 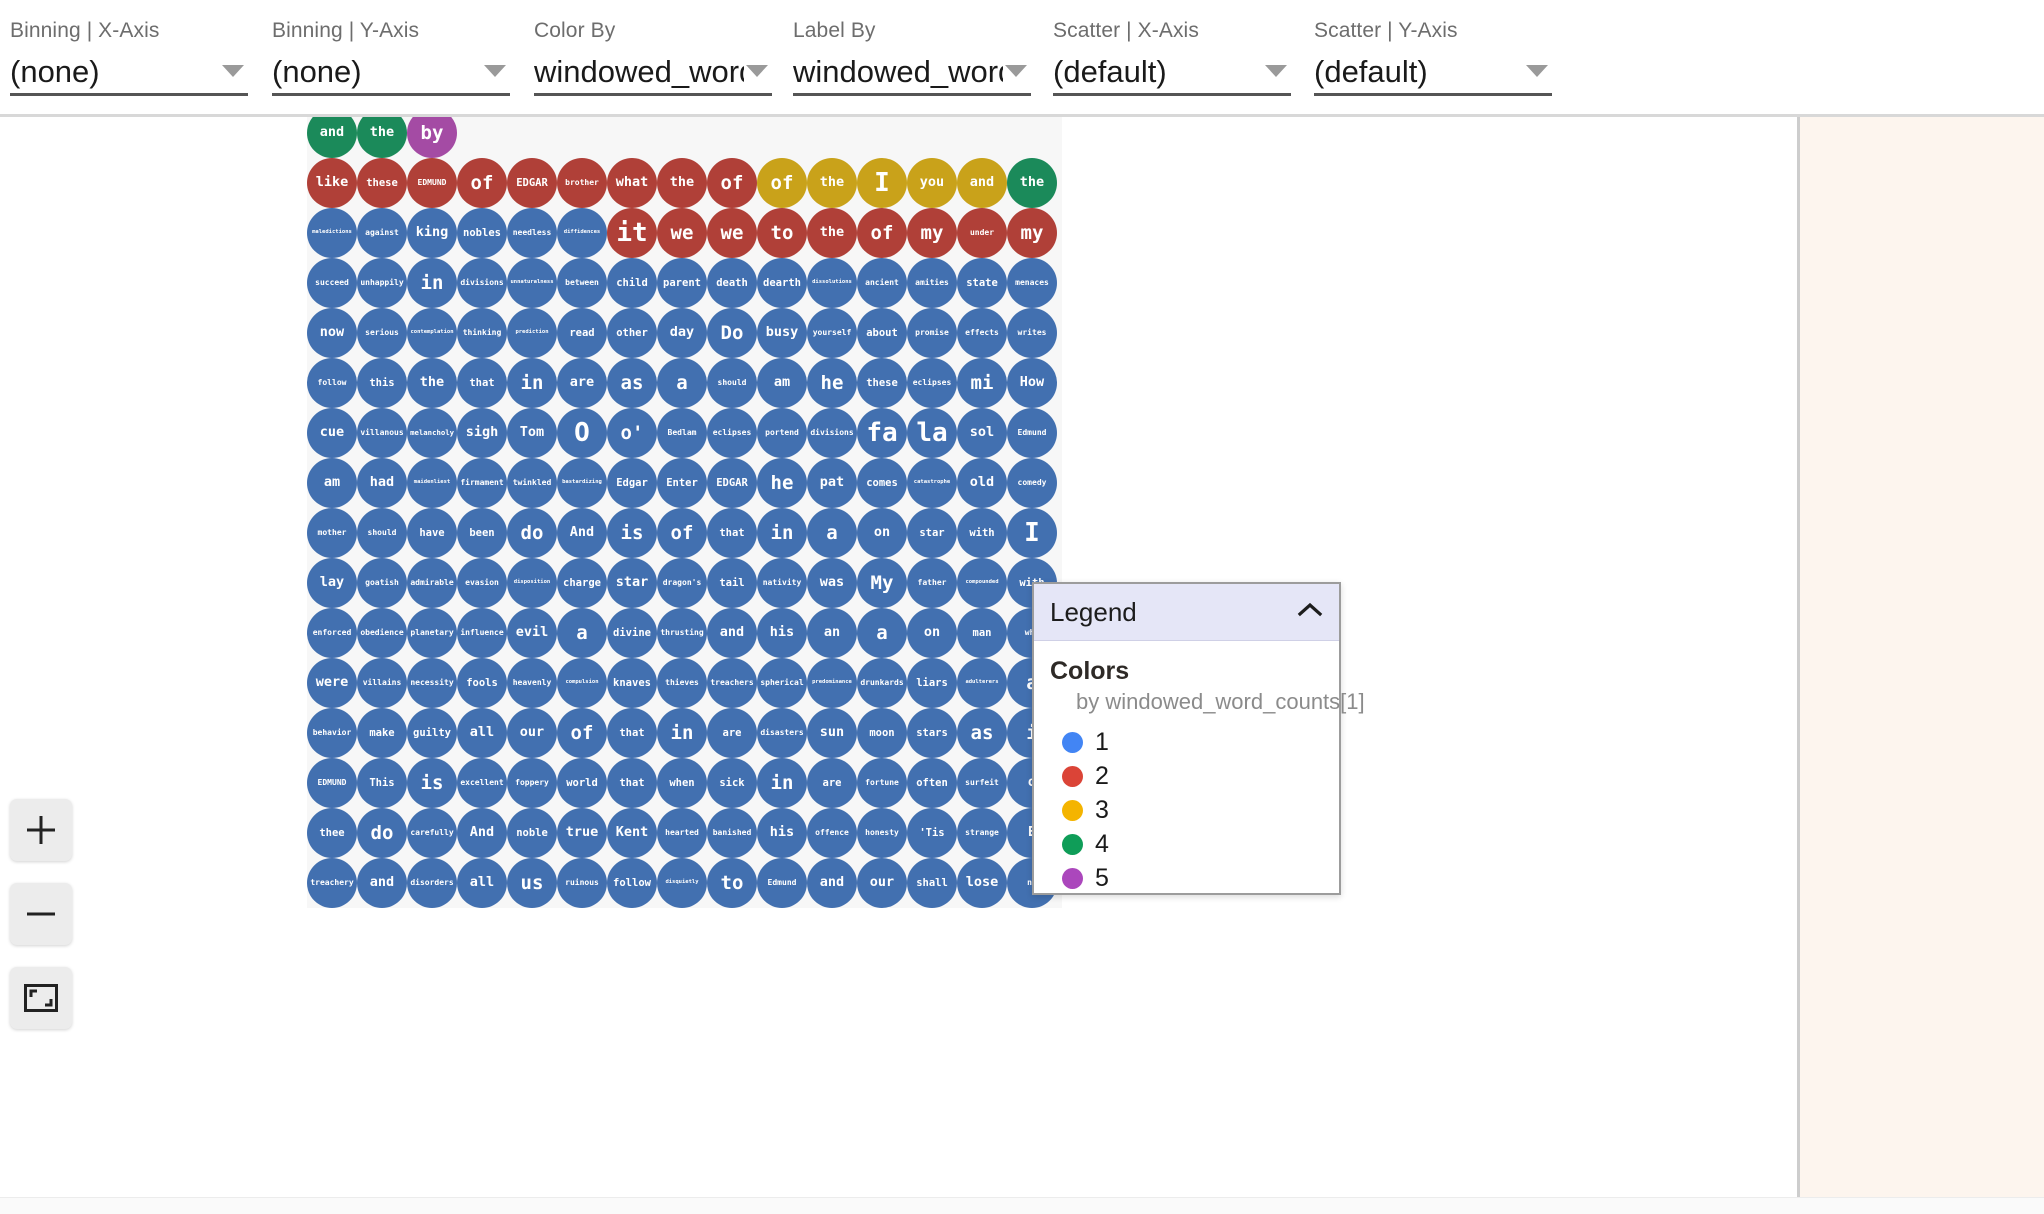 What do you see at coordinates (982, 533) in the screenshot?
I see `bubble: with` at bounding box center [982, 533].